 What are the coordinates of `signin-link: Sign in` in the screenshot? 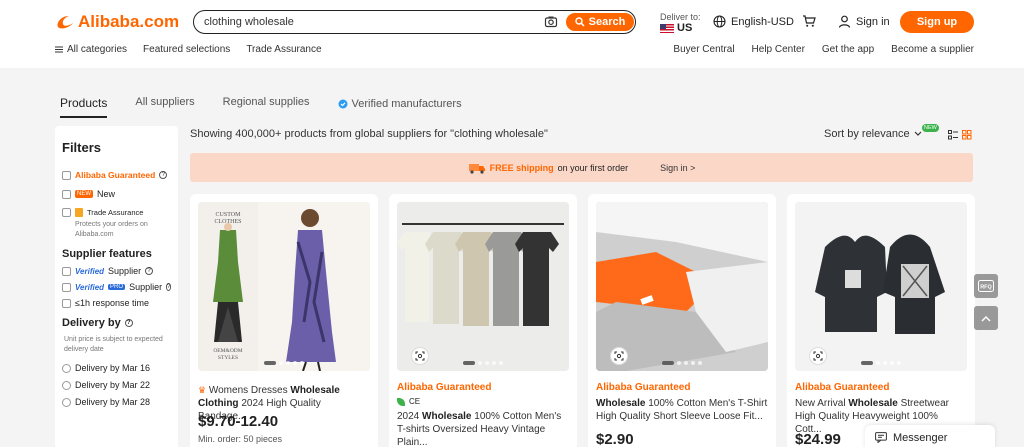 It's located at (864, 21).